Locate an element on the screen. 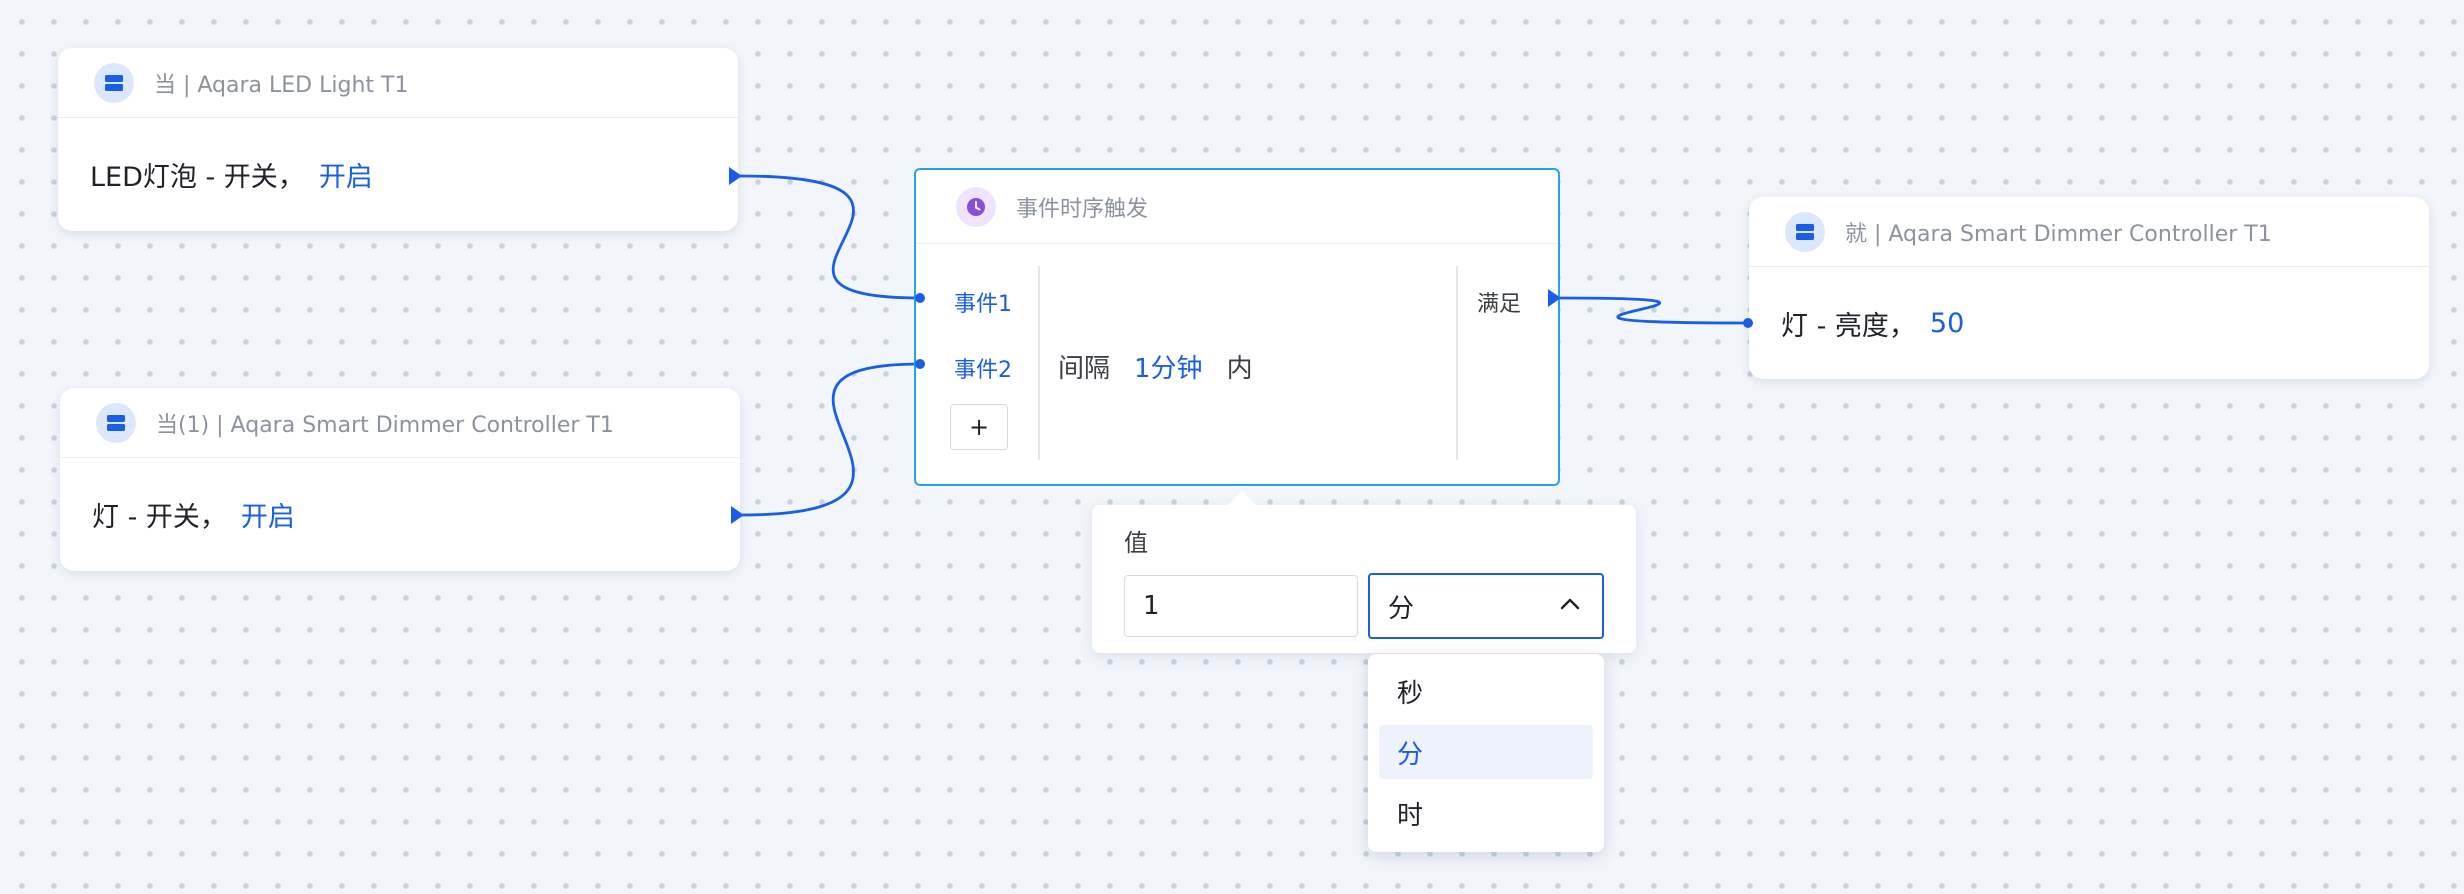 The height and width of the screenshot is (894, 2464). wire-trigger2-to-event2 is located at coordinates (830, 439).